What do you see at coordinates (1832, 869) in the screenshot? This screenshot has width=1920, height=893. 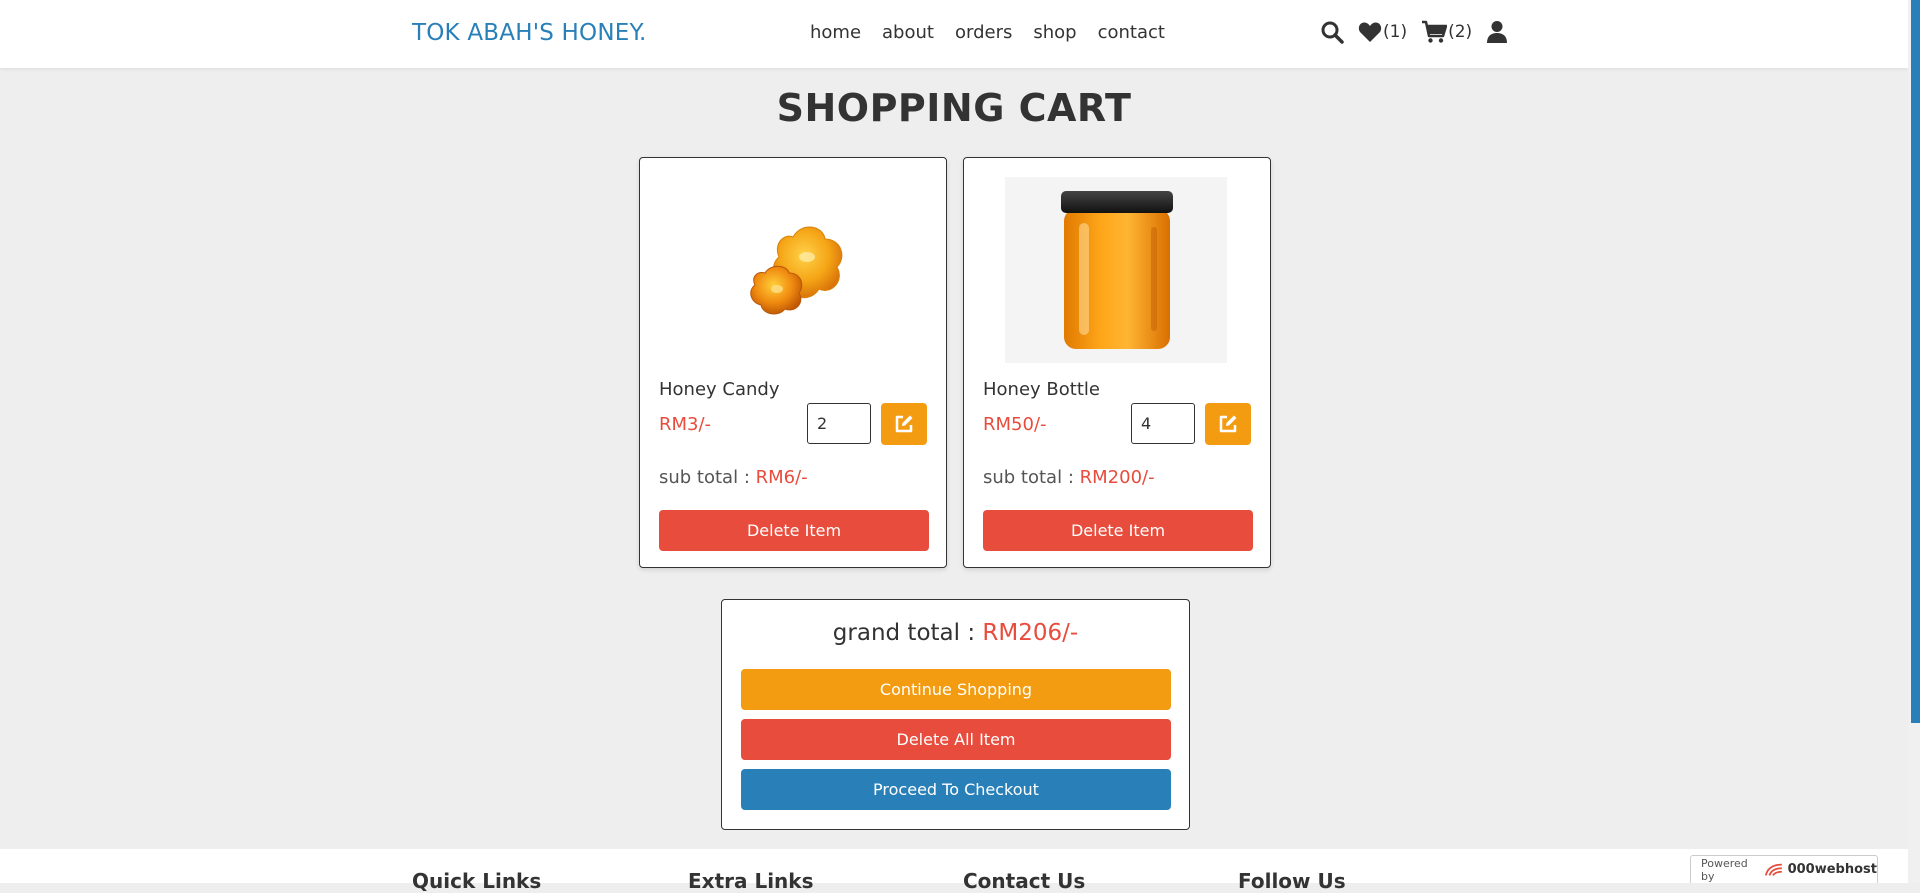 I see `badge-brand: 000webhost` at bounding box center [1832, 869].